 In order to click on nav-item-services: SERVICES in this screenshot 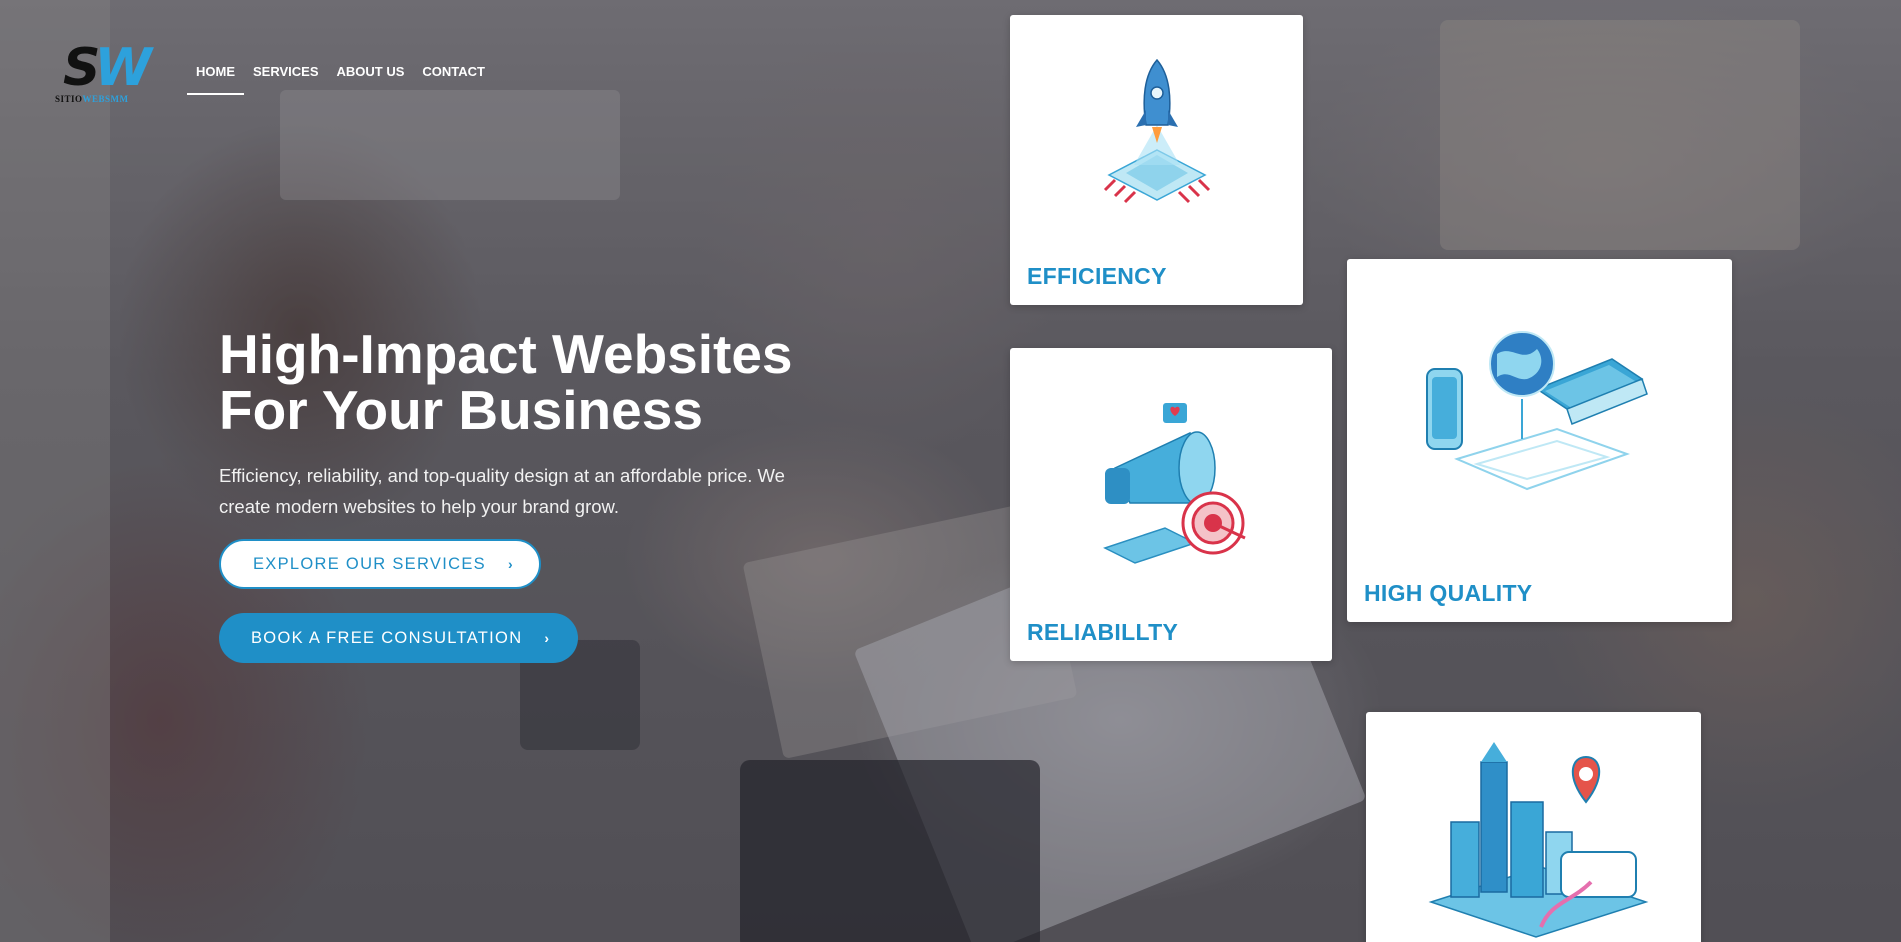, I will do `click(286, 78)`.